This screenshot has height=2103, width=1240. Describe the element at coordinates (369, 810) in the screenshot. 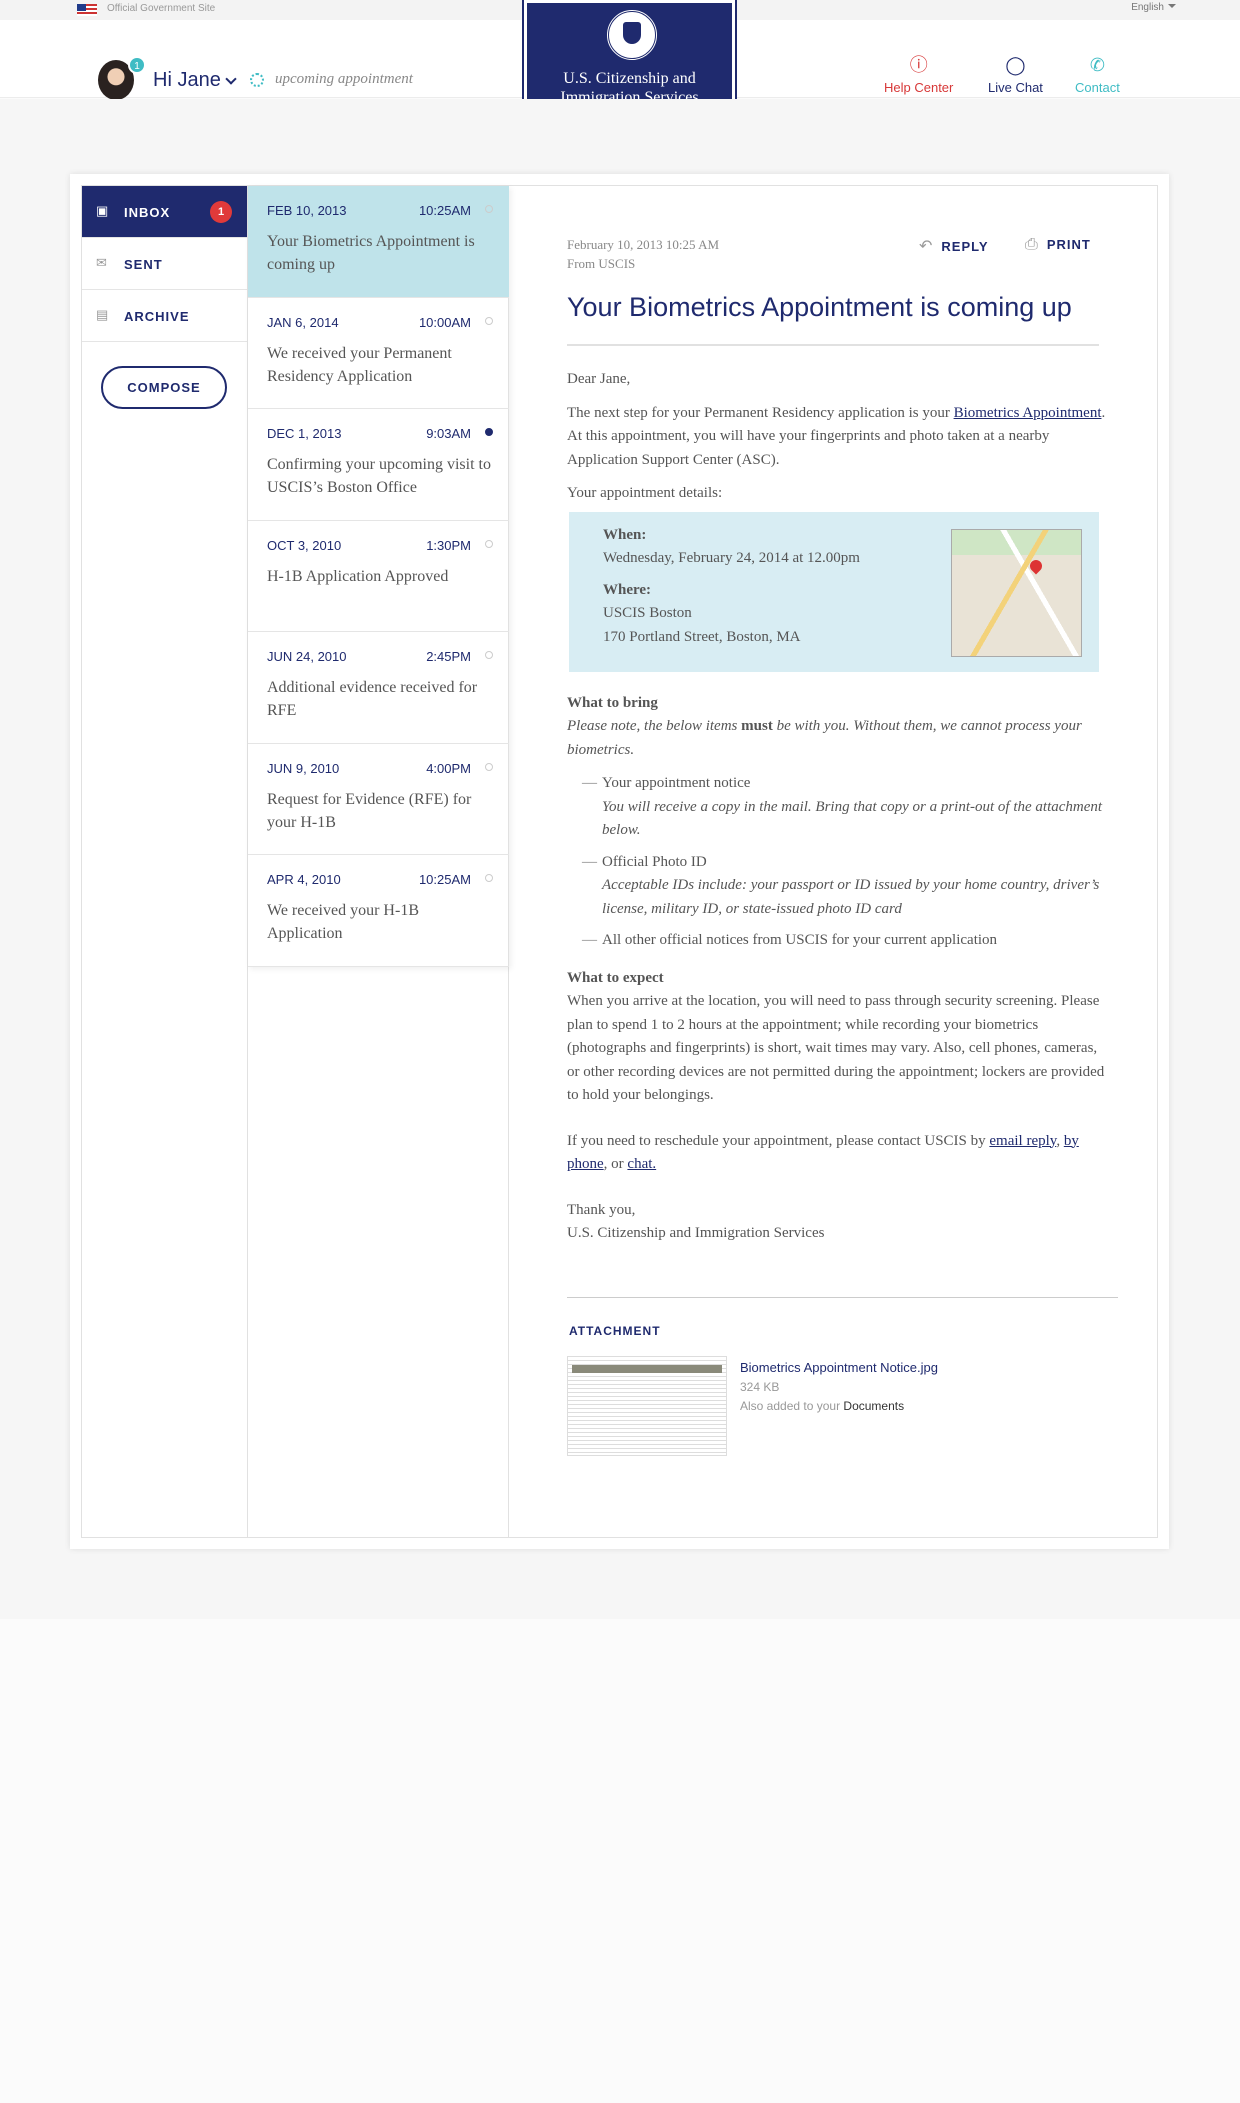

I see `message-subject: Request for Evidence (RFE) for your H-1B` at that location.